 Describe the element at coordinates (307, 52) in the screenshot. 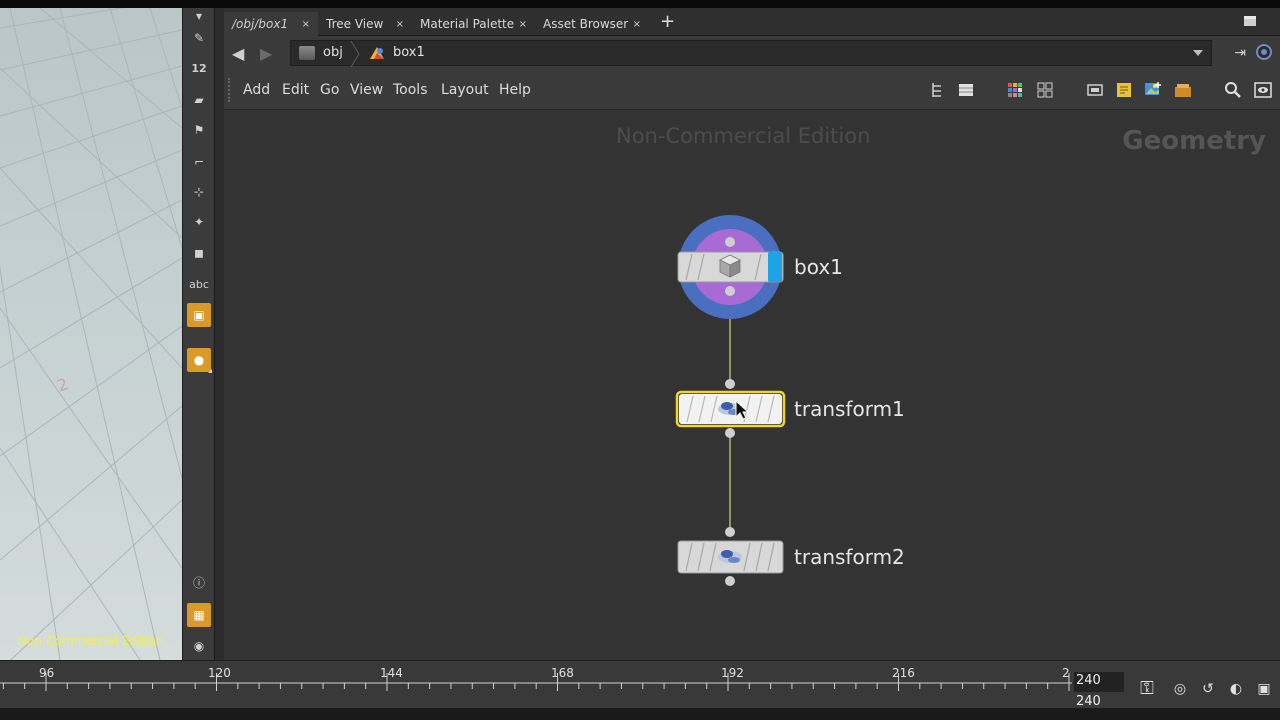

I see `object-network-icon` at that location.